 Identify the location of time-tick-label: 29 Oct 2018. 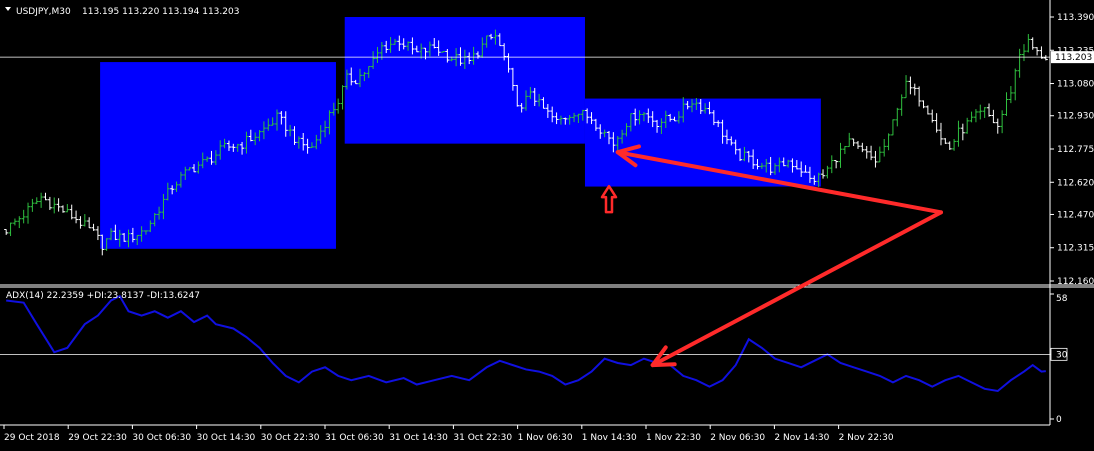
(32, 438).